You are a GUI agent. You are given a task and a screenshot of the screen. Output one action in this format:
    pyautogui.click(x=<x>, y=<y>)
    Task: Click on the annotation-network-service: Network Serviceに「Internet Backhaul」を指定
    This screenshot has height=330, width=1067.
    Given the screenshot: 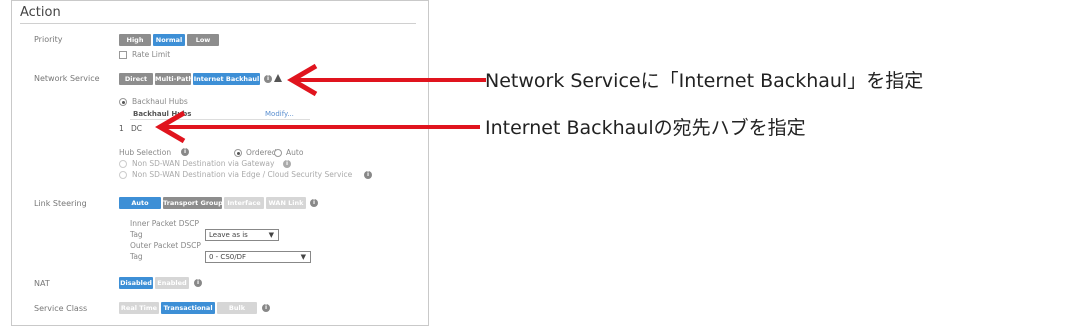 What is the action you would take?
    pyautogui.click(x=704, y=81)
    